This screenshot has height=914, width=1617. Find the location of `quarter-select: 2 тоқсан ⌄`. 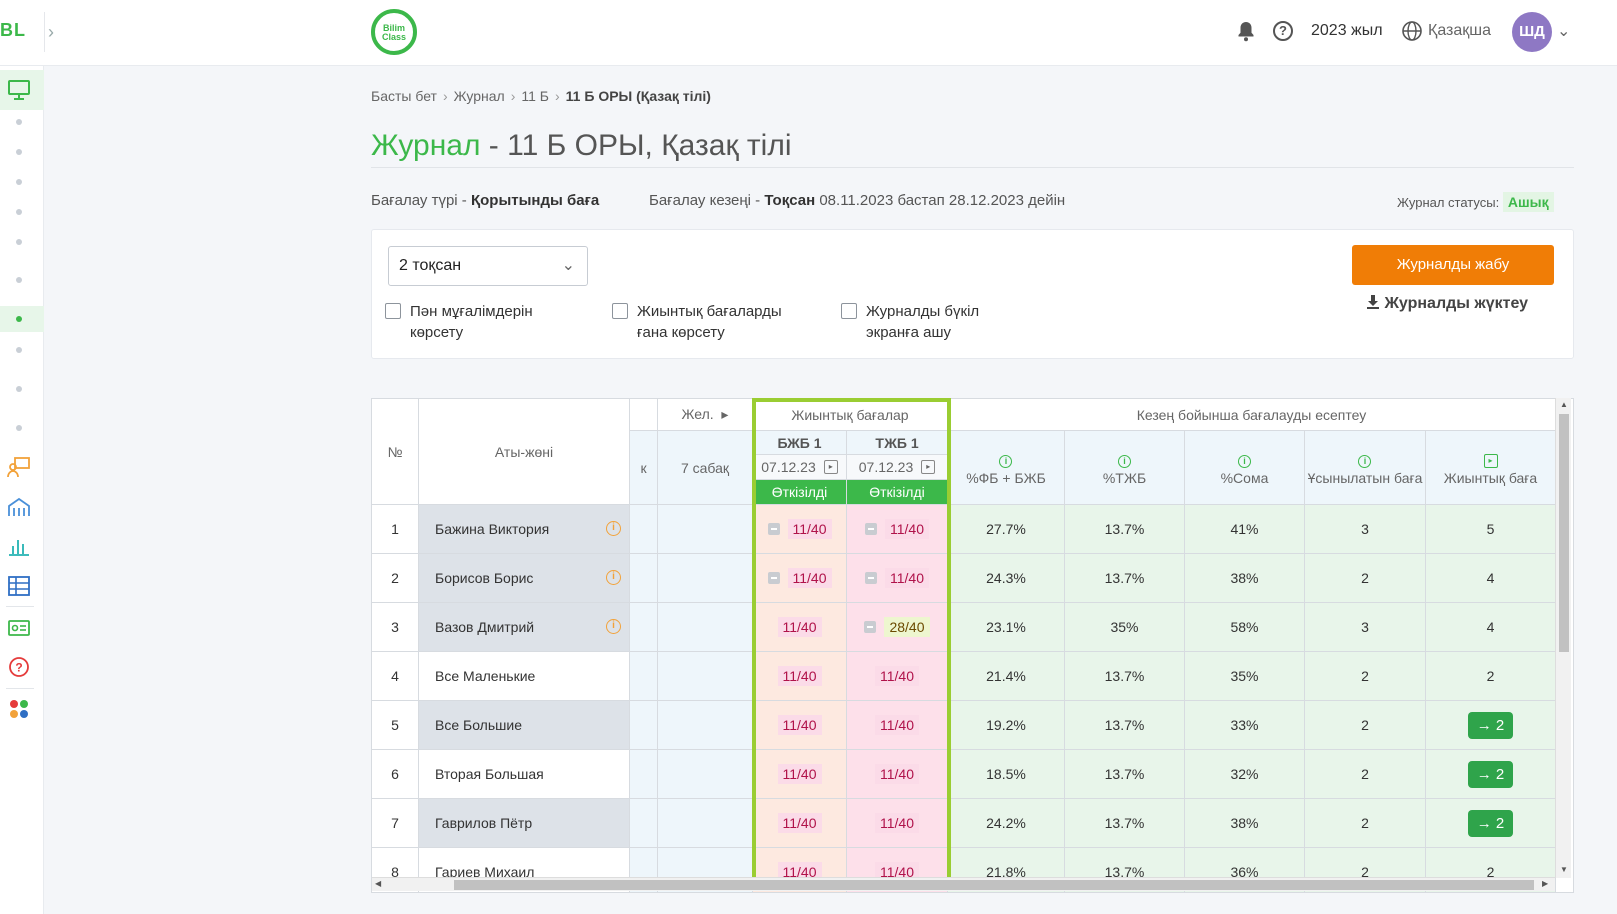

quarter-select: 2 тоқсан ⌄ is located at coordinates (488, 266).